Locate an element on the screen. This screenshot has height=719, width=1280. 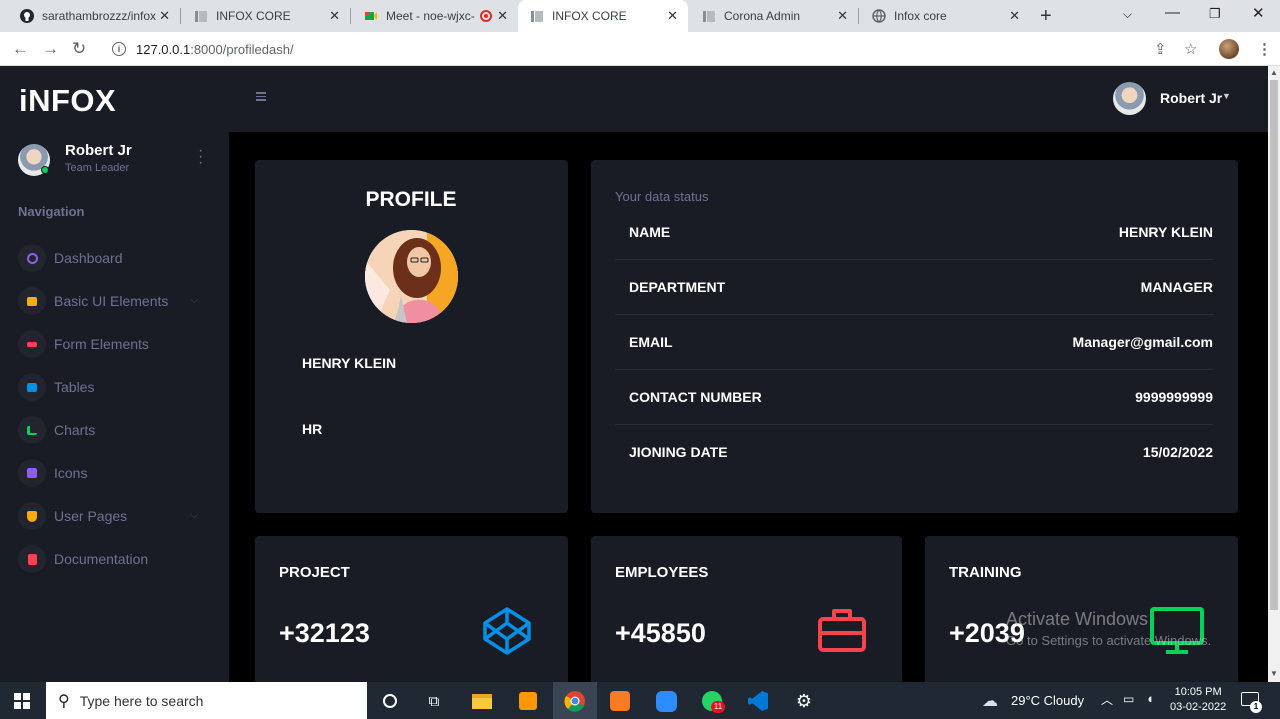
watermark-title: Activate Windows is located at coordinates (1077, 619).